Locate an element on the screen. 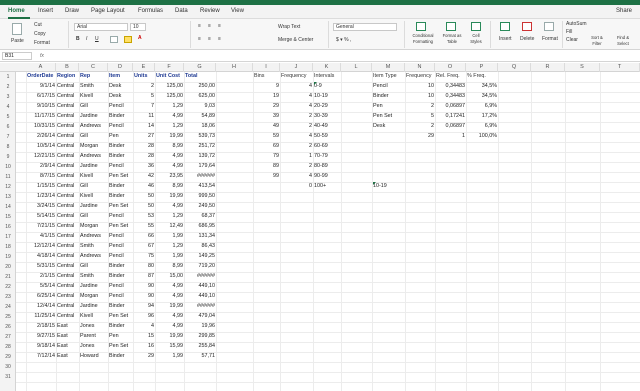 The width and height of the screenshot is (640, 391). row-header: 20 is located at coordinates (8, 267).